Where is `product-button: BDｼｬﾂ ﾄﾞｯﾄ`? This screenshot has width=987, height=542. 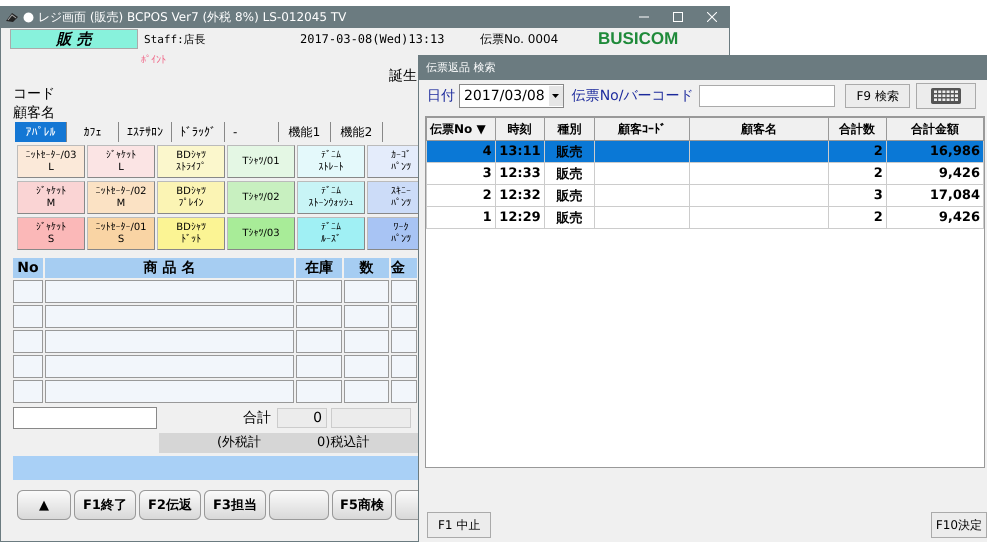 product-button: BDｼｬﾂ ﾄﾞｯﾄ is located at coordinates (191, 233).